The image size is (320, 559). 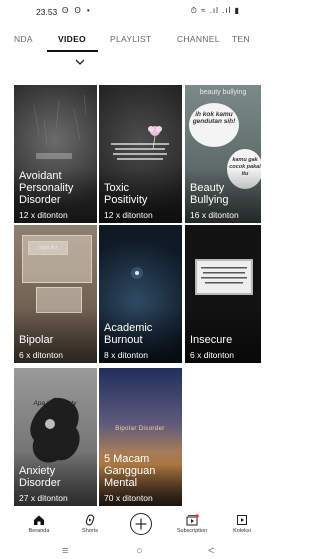 I want to click on plus-icon, so click(x=141, y=524).